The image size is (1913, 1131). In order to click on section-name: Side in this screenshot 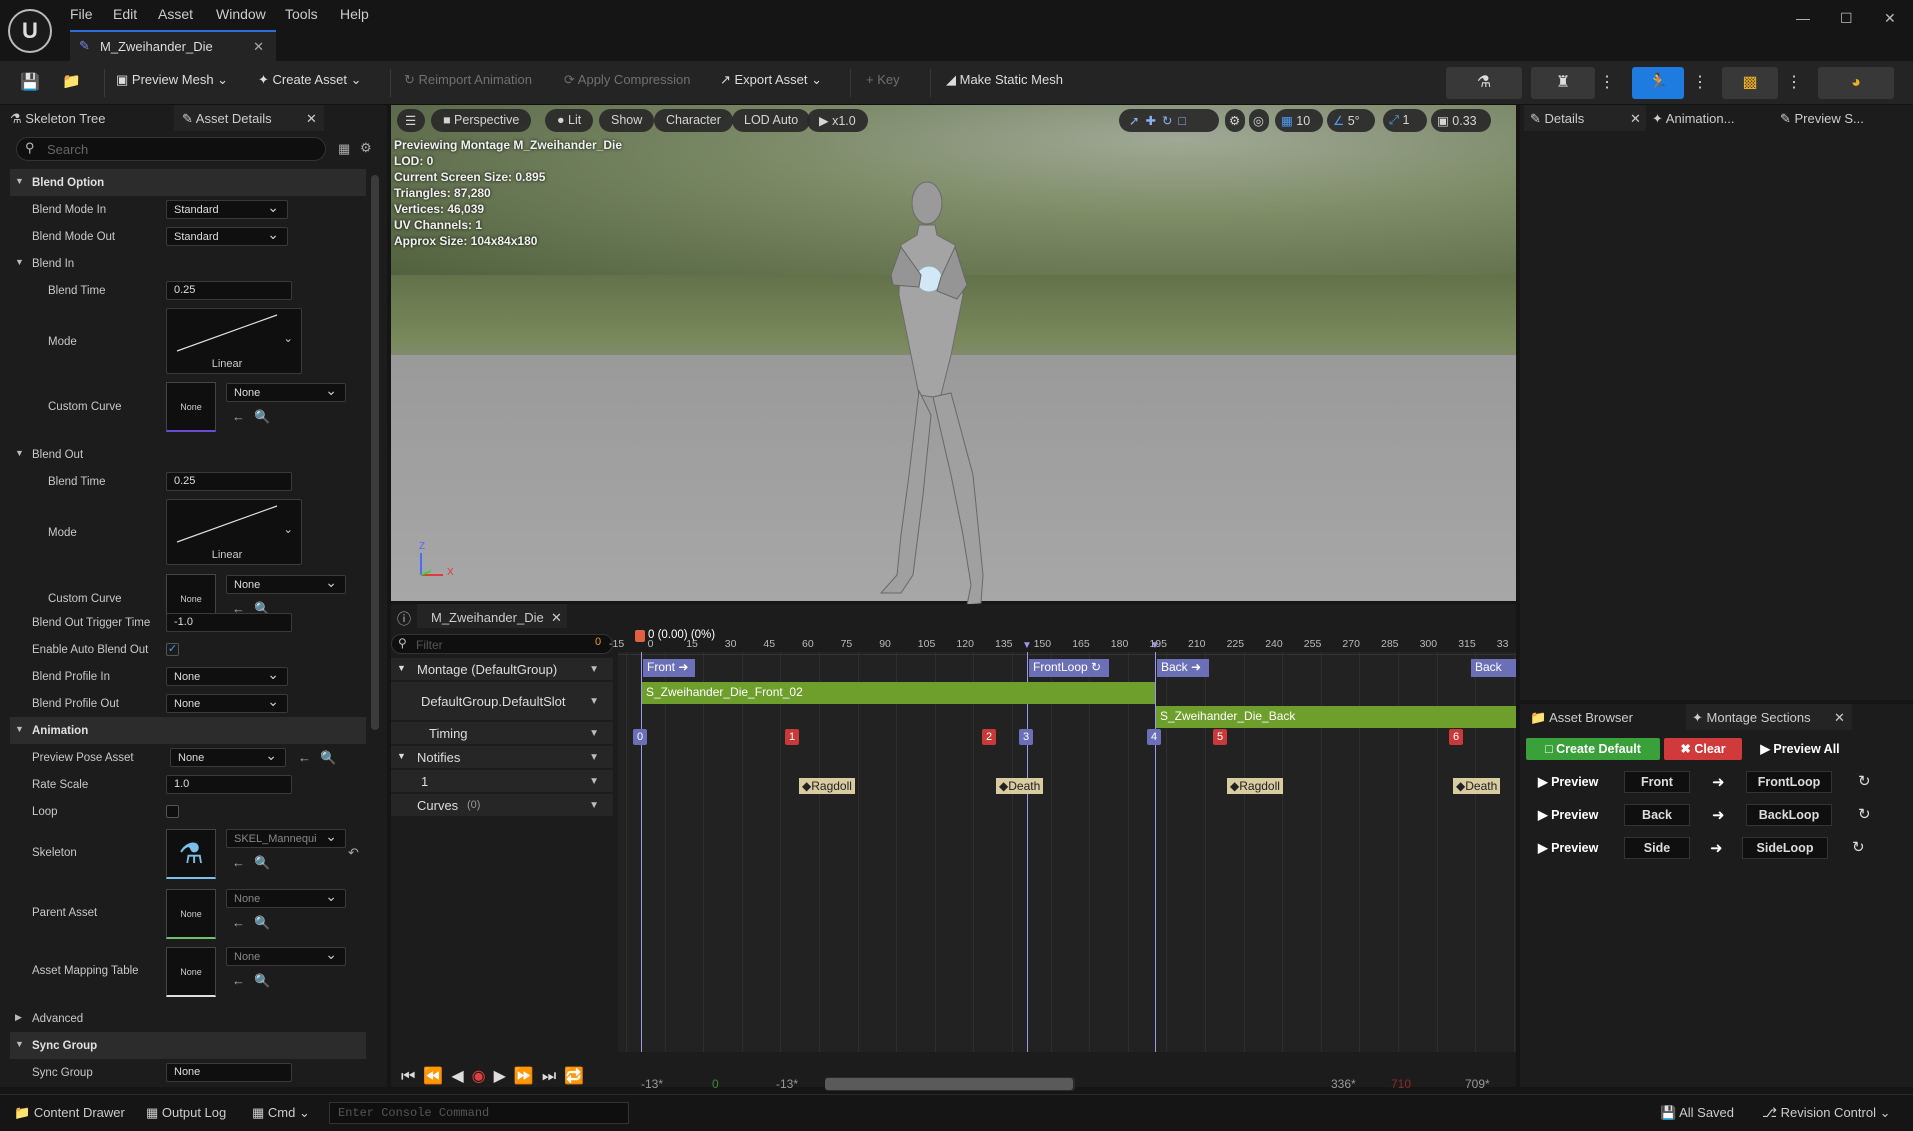, I will do `click(1657, 848)`.